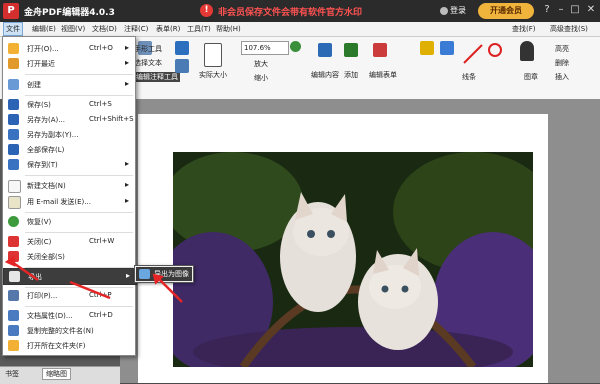 The width and height of the screenshot is (600, 384). I want to click on crop-icon, so click(182, 66).